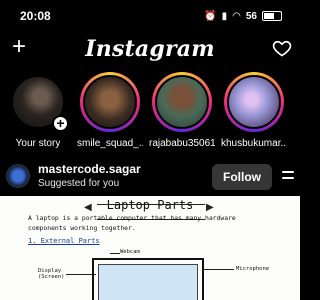 Image resolution: width=320 pixels, height=300 pixels. Describe the element at coordinates (243, 16) in the screenshot. I see `status-icons: ⏰ ▮ ◠ 56` at that location.